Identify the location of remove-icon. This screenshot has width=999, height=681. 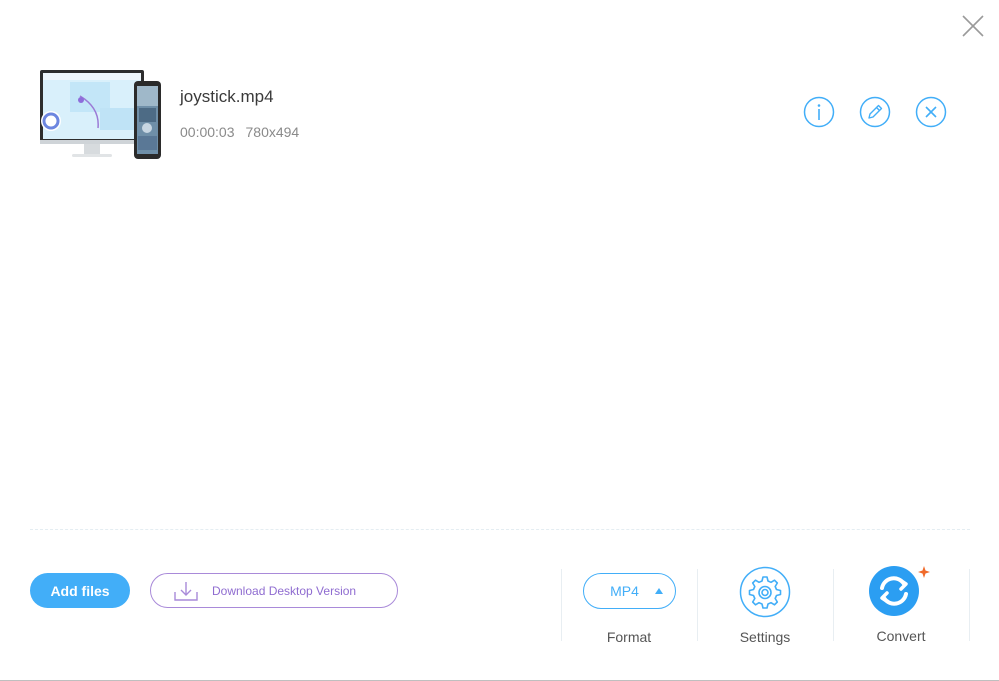
(931, 112).